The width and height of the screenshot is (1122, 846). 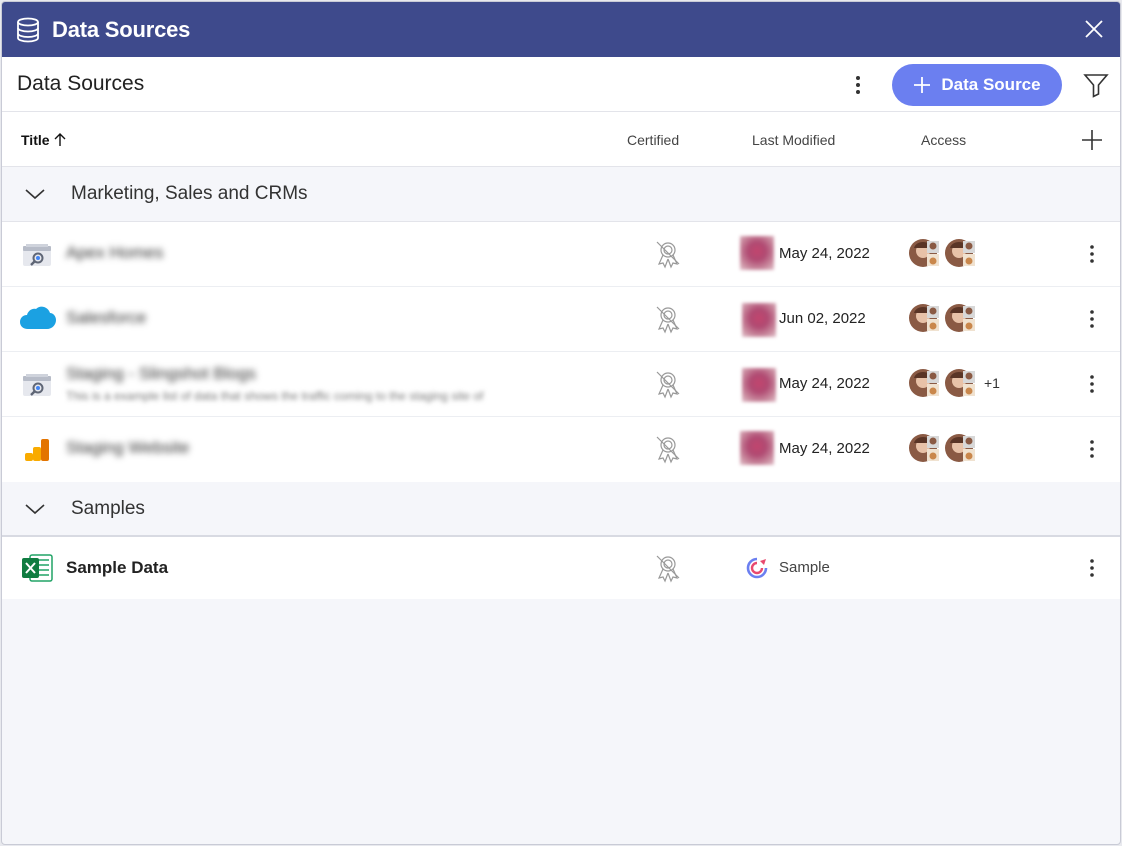 What do you see at coordinates (128, 447) in the screenshot?
I see `data-source-name: Staging Website` at bounding box center [128, 447].